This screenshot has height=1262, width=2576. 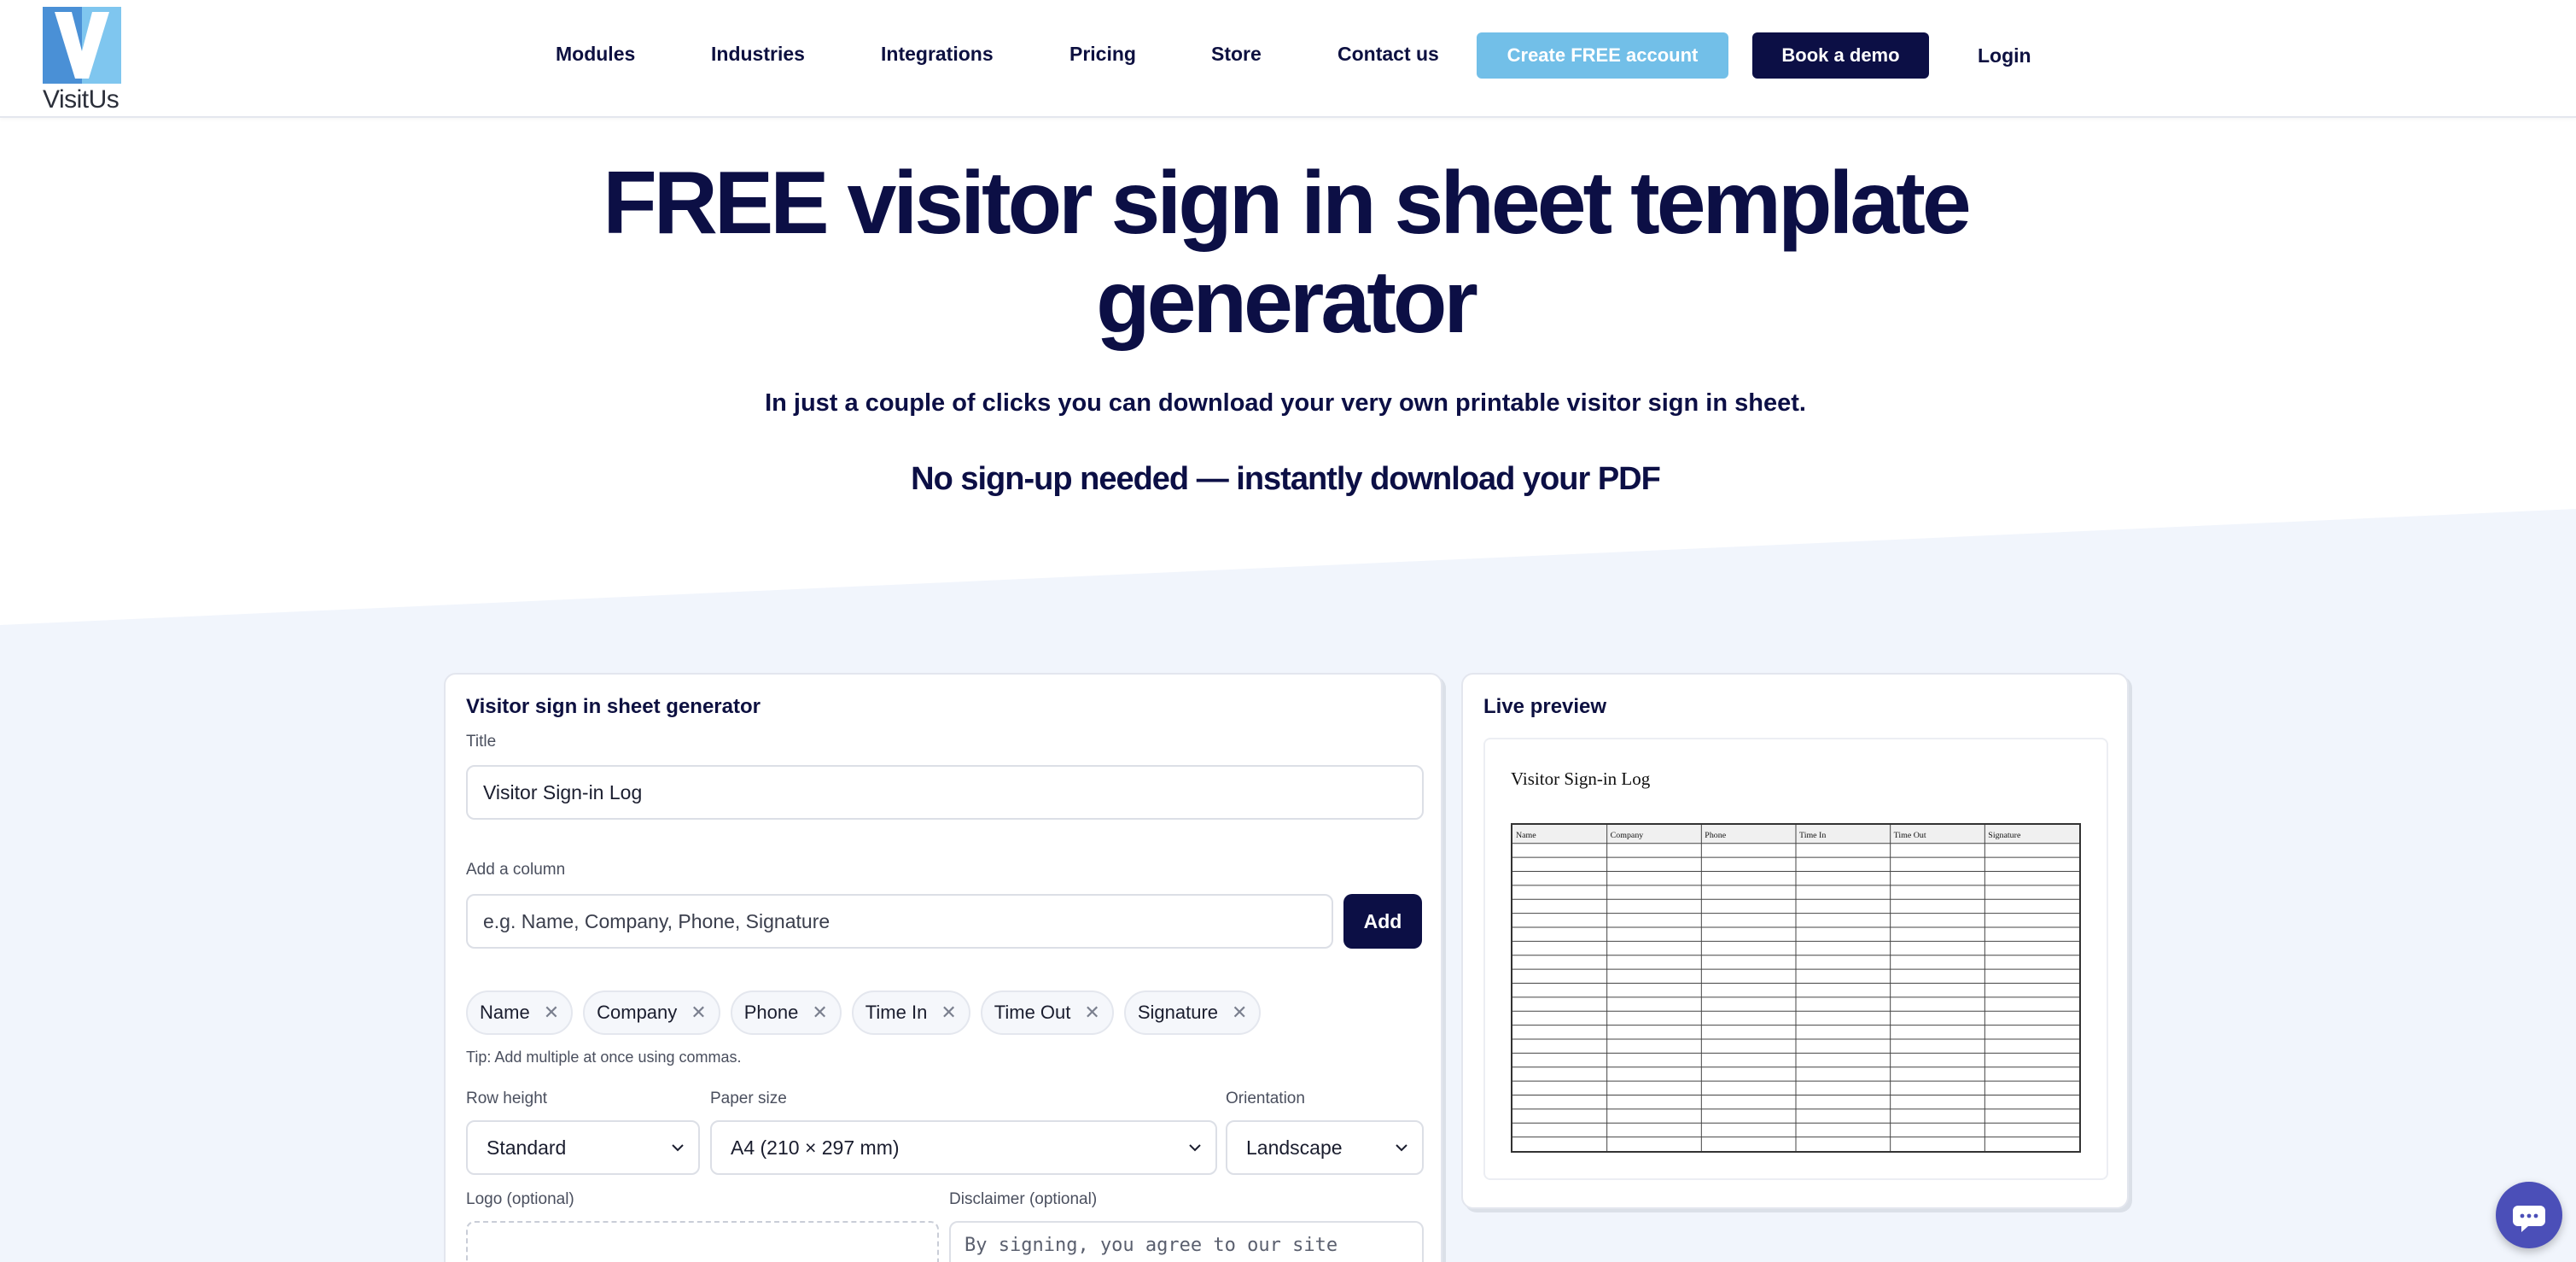 What do you see at coordinates (1388, 54) in the screenshot?
I see `nav-contact-us: Contact us` at bounding box center [1388, 54].